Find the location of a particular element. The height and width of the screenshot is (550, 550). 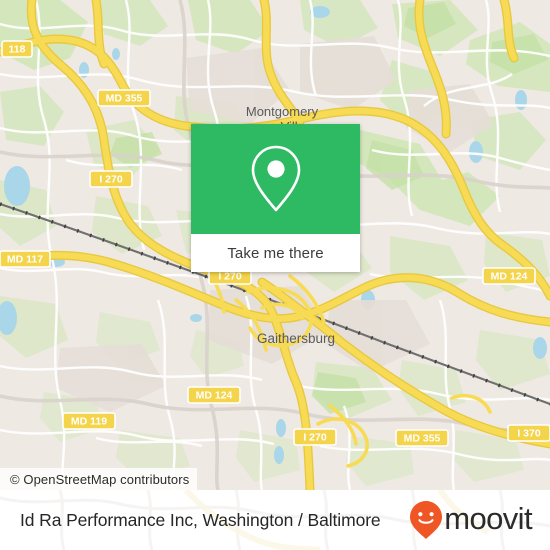

route-shield: 118 is located at coordinates (17, 49).